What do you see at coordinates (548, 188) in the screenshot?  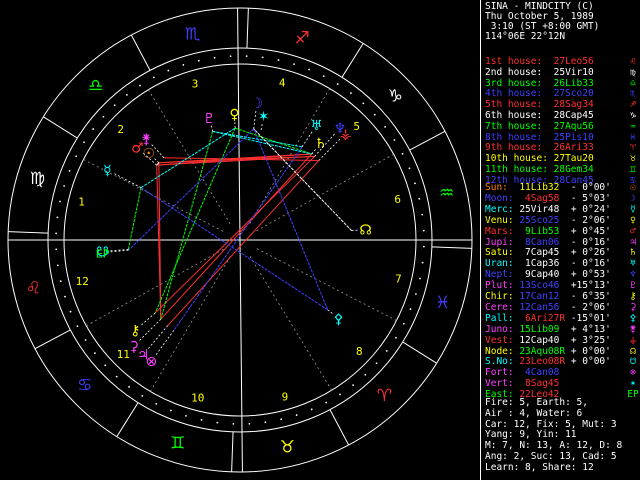 I see `planet-row: Sun: 11Lib32 - 0°00'` at bounding box center [548, 188].